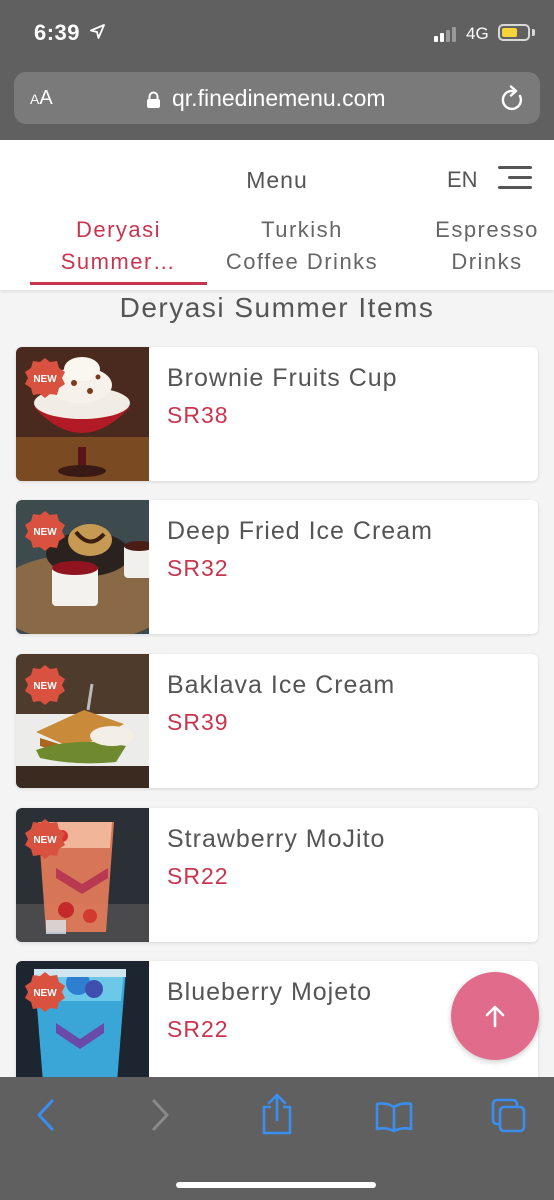 This screenshot has height=1200, width=554. I want to click on browser-chrome: AA qr.finedinemenu.com, so click(277, 104).